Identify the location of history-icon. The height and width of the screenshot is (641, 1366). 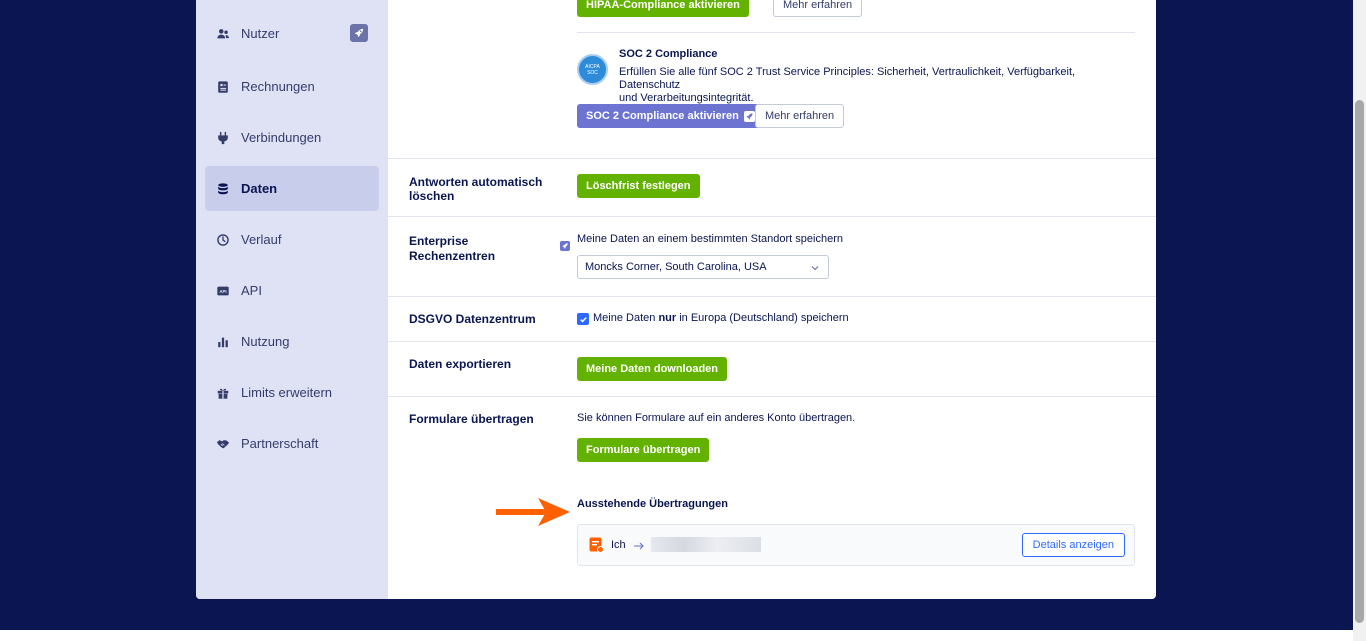
(223, 240).